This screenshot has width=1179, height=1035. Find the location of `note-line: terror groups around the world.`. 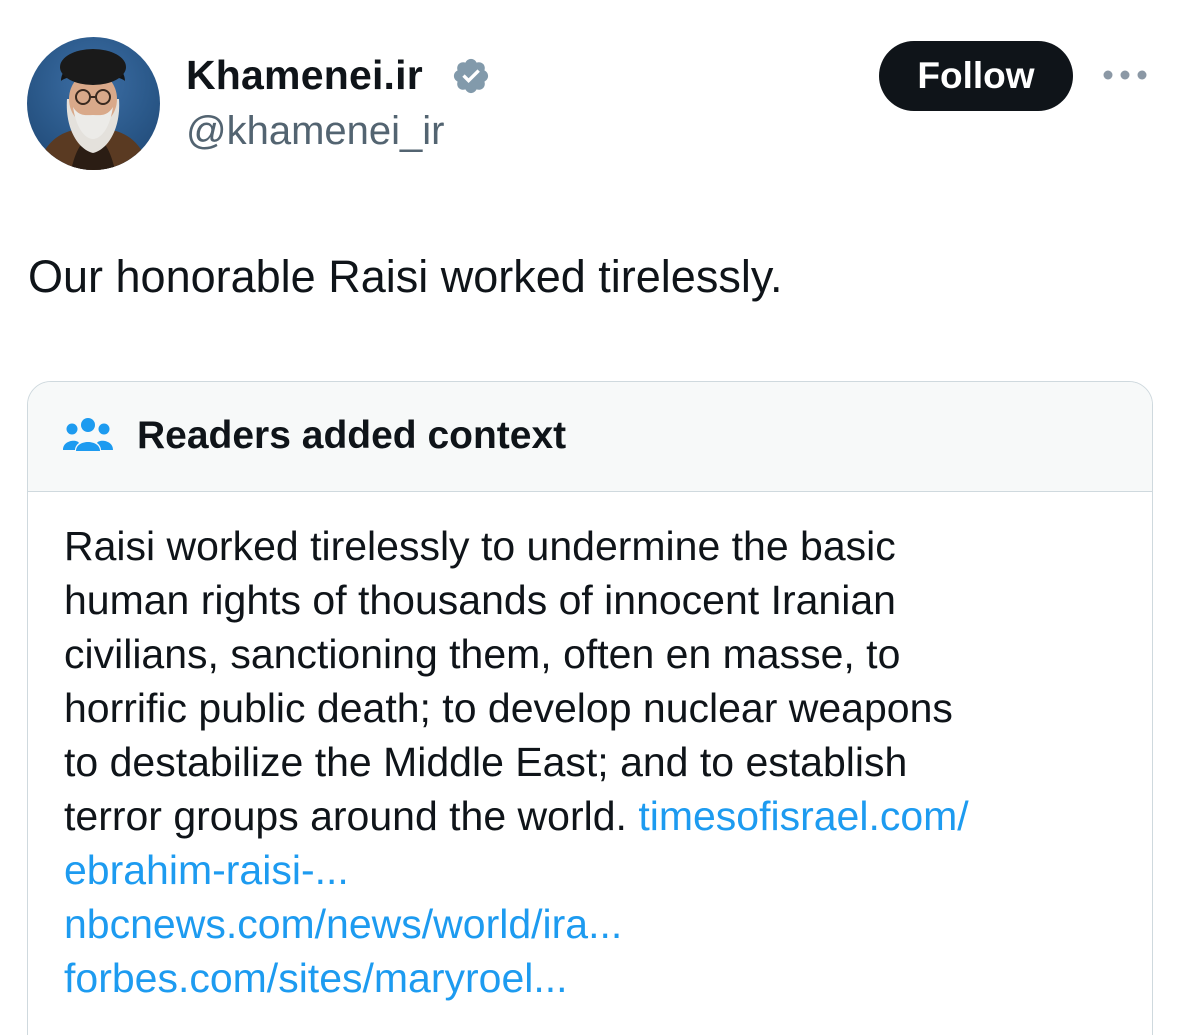

note-line: terror groups around the world. is located at coordinates (345, 816).